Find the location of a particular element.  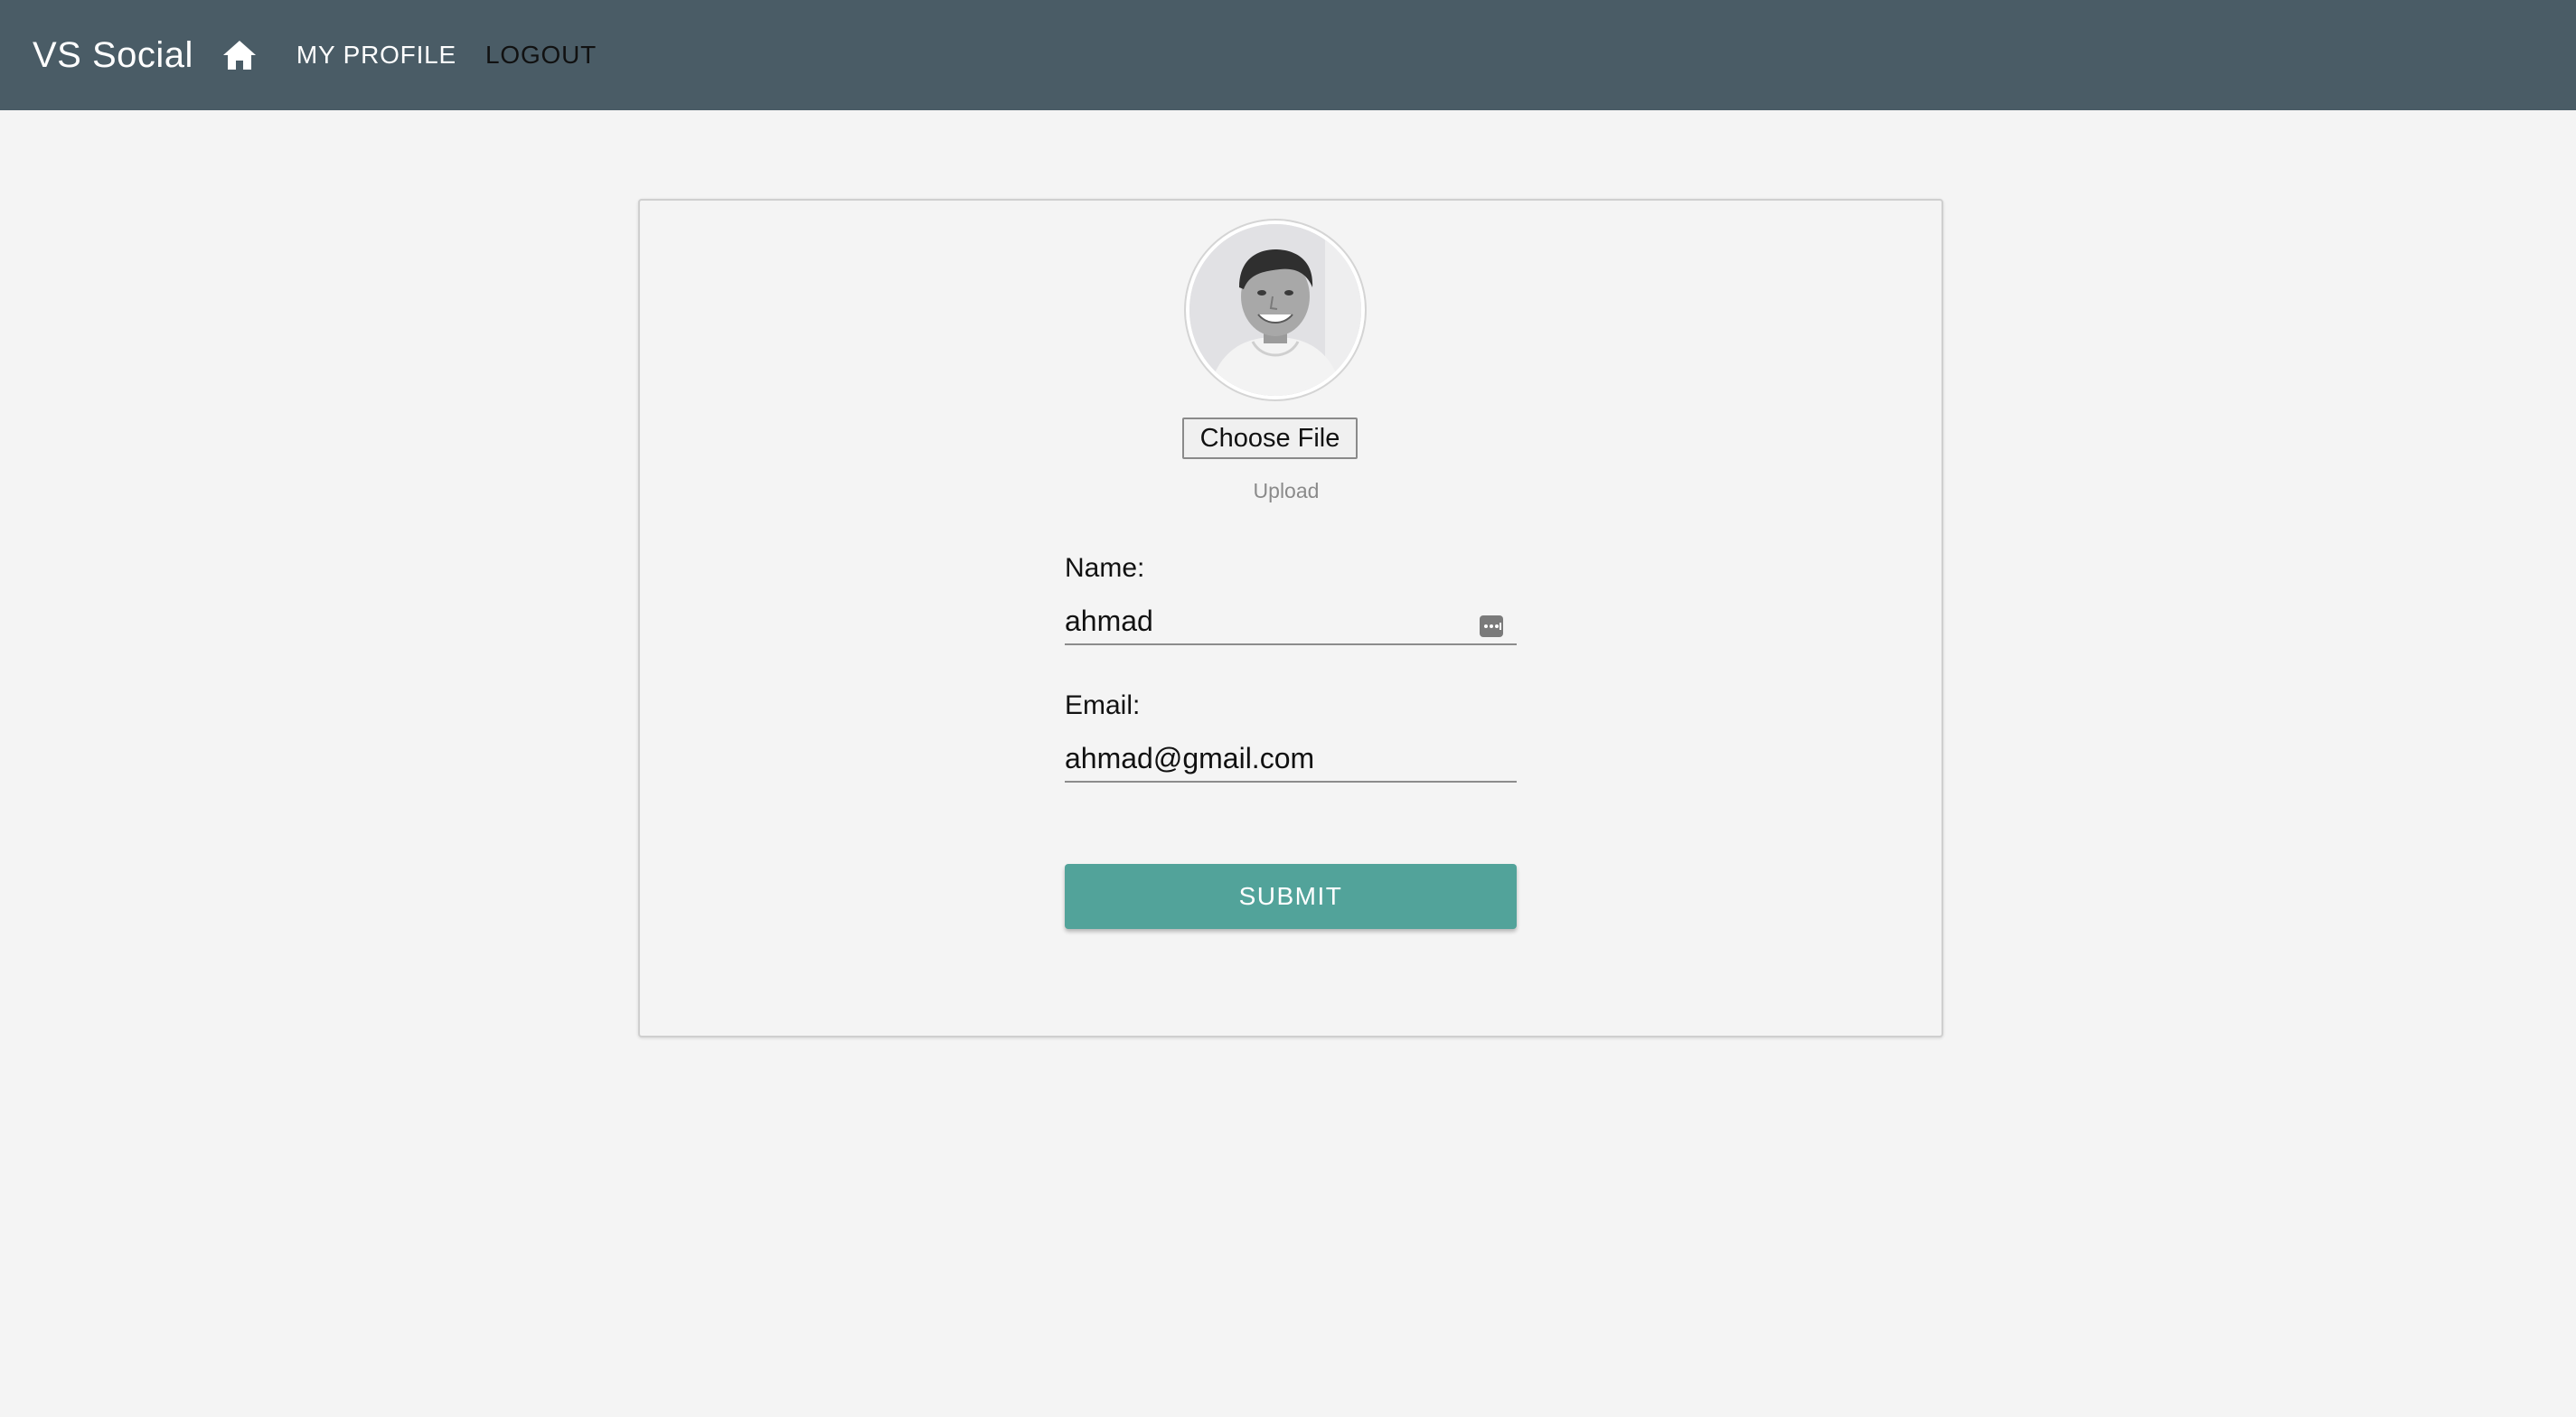

name-label: Name: is located at coordinates (1105, 568).